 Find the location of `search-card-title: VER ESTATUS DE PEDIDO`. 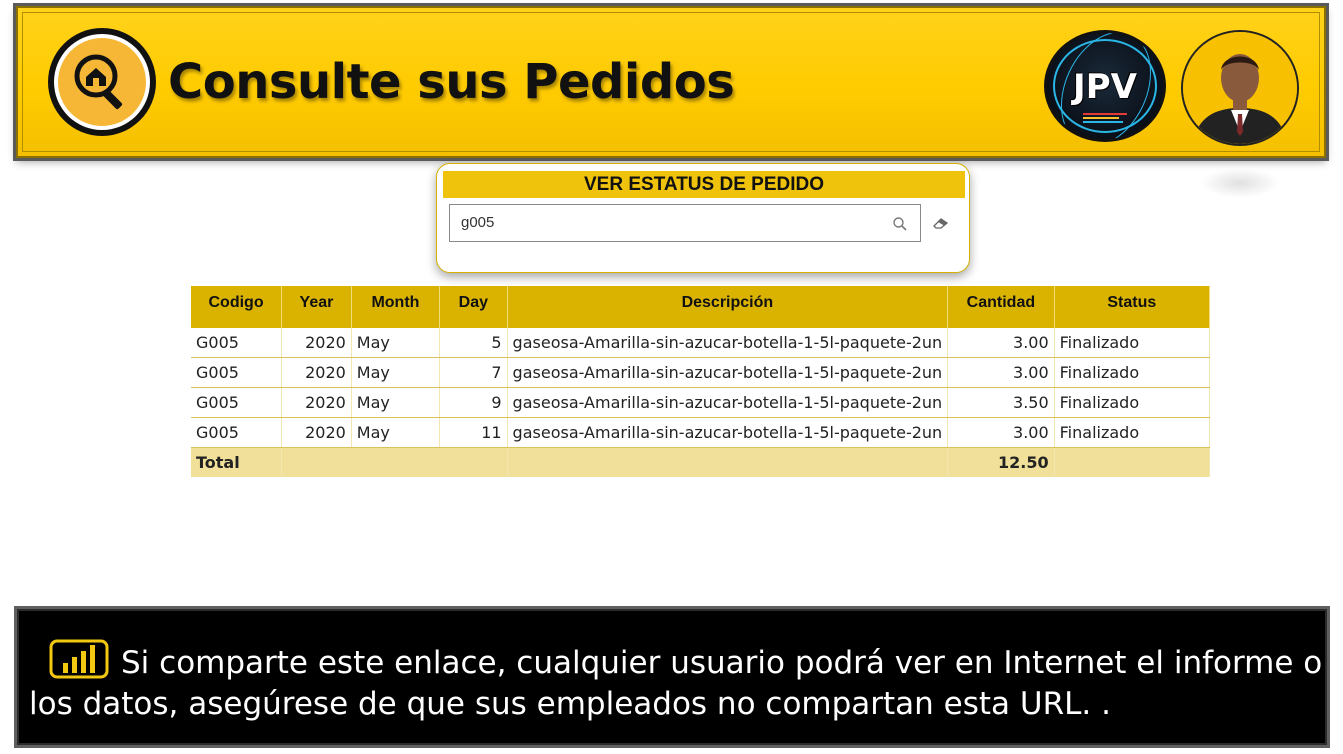

search-card-title: VER ESTATUS DE PEDIDO is located at coordinates (704, 184).